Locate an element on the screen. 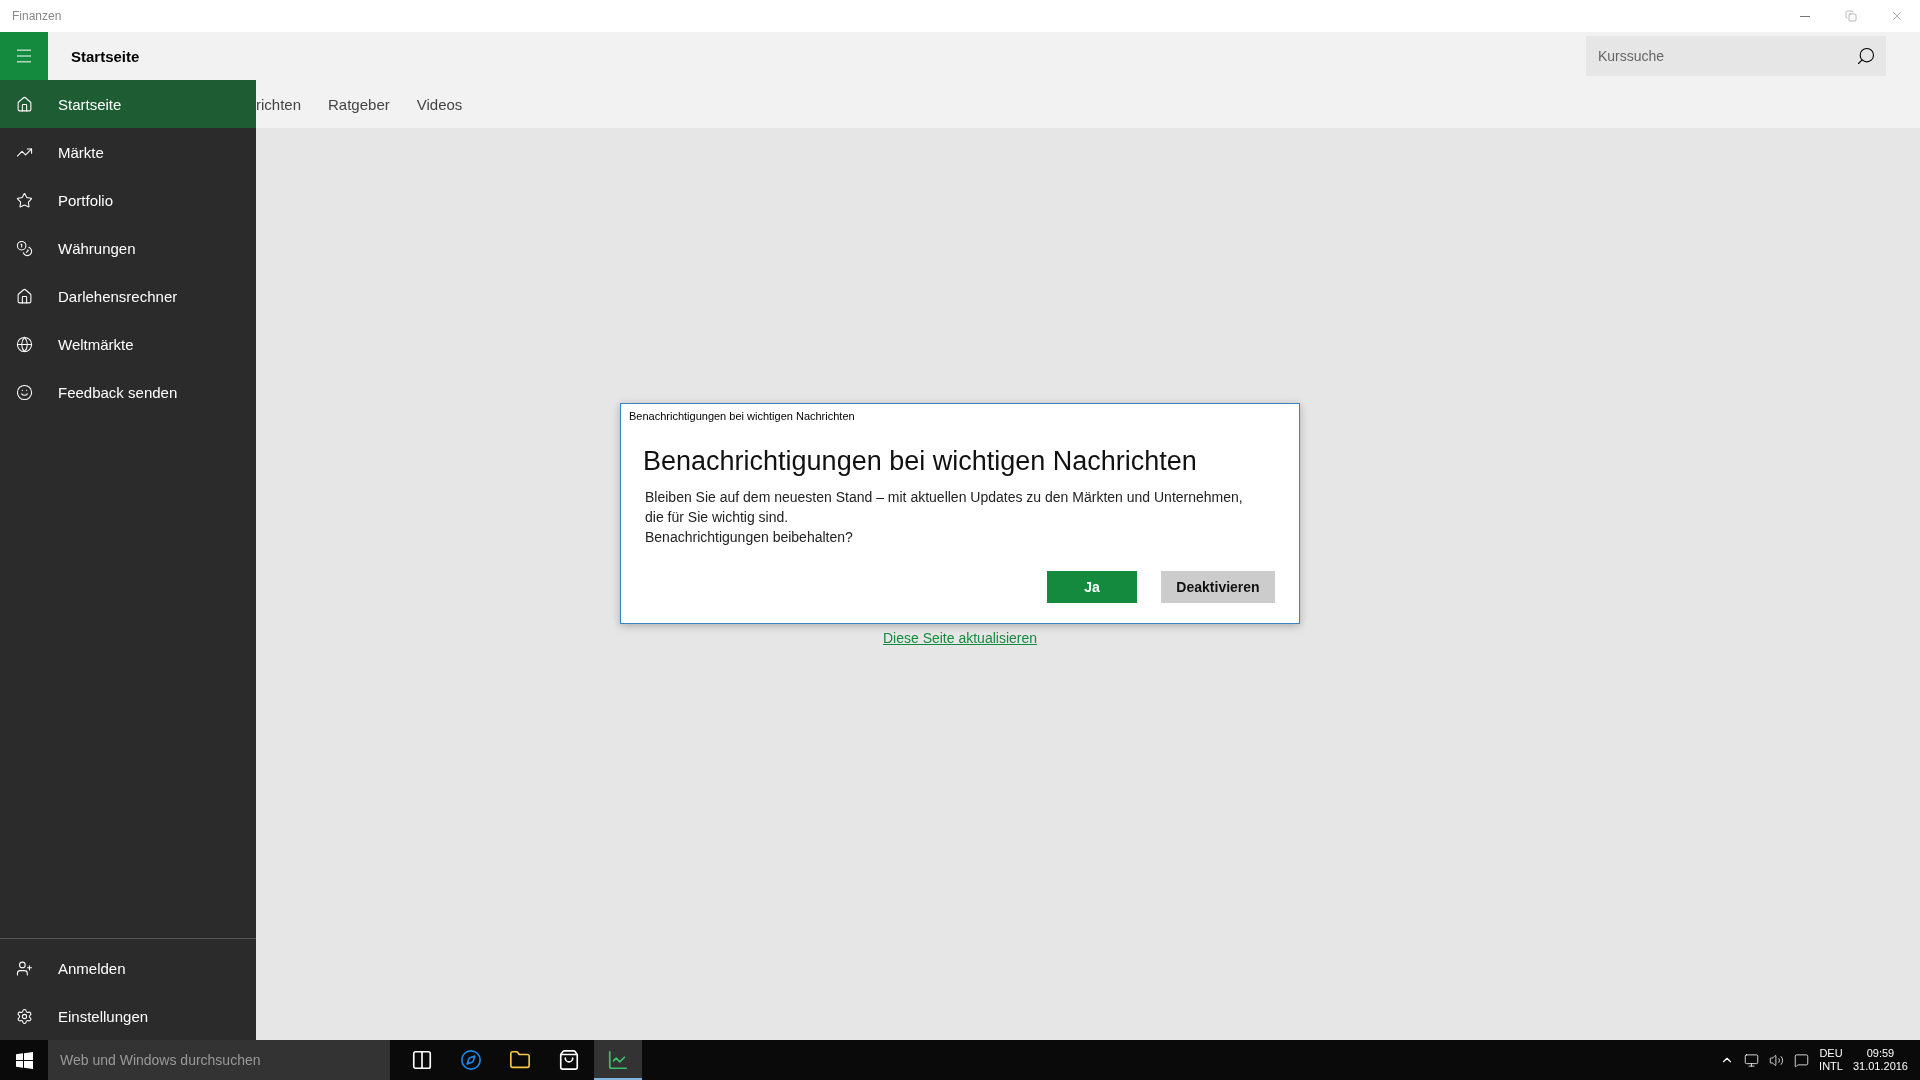  sidebar-item: Weltmärkte is located at coordinates (128, 344).